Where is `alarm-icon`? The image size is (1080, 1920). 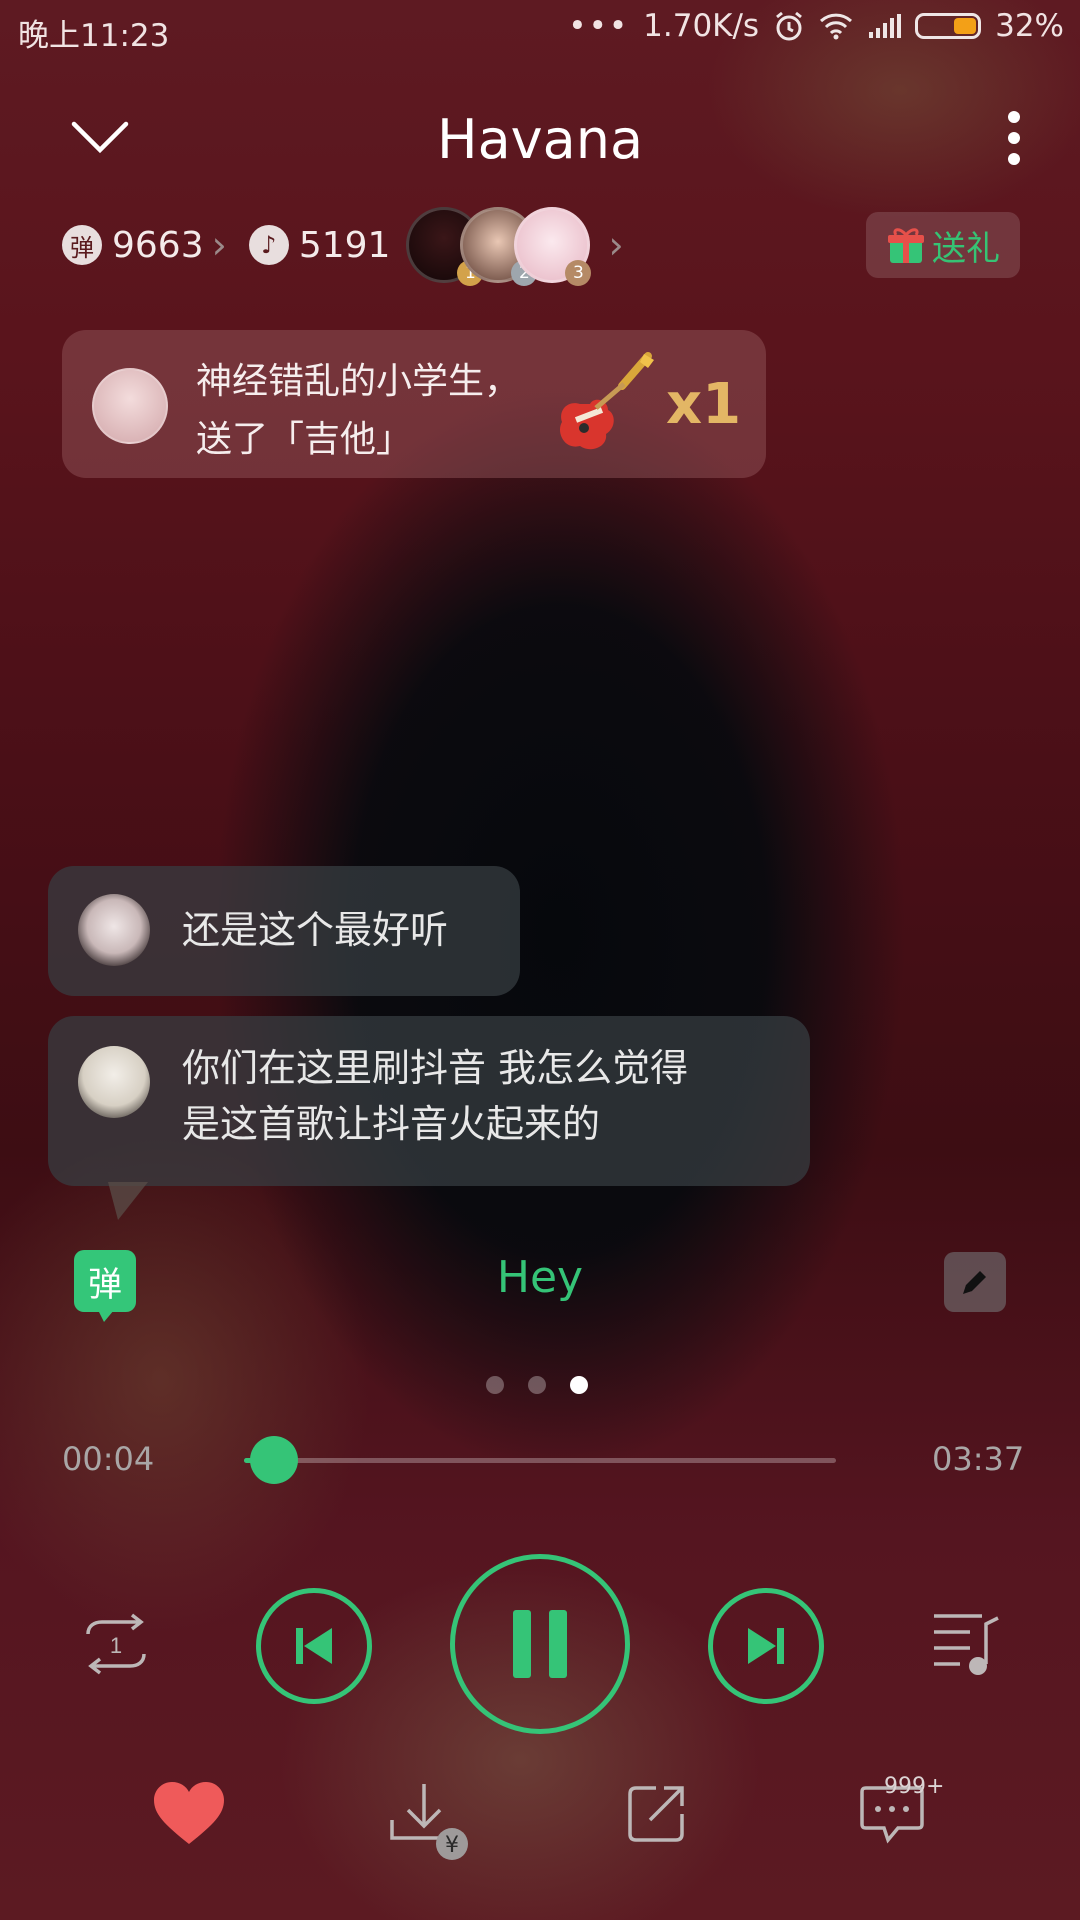
alarm-icon is located at coordinates (789, 26).